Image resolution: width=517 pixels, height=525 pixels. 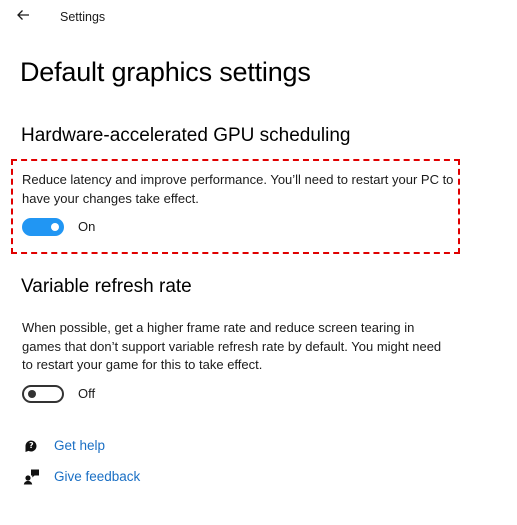 What do you see at coordinates (31, 476) in the screenshot?
I see `feedback-icon` at bounding box center [31, 476].